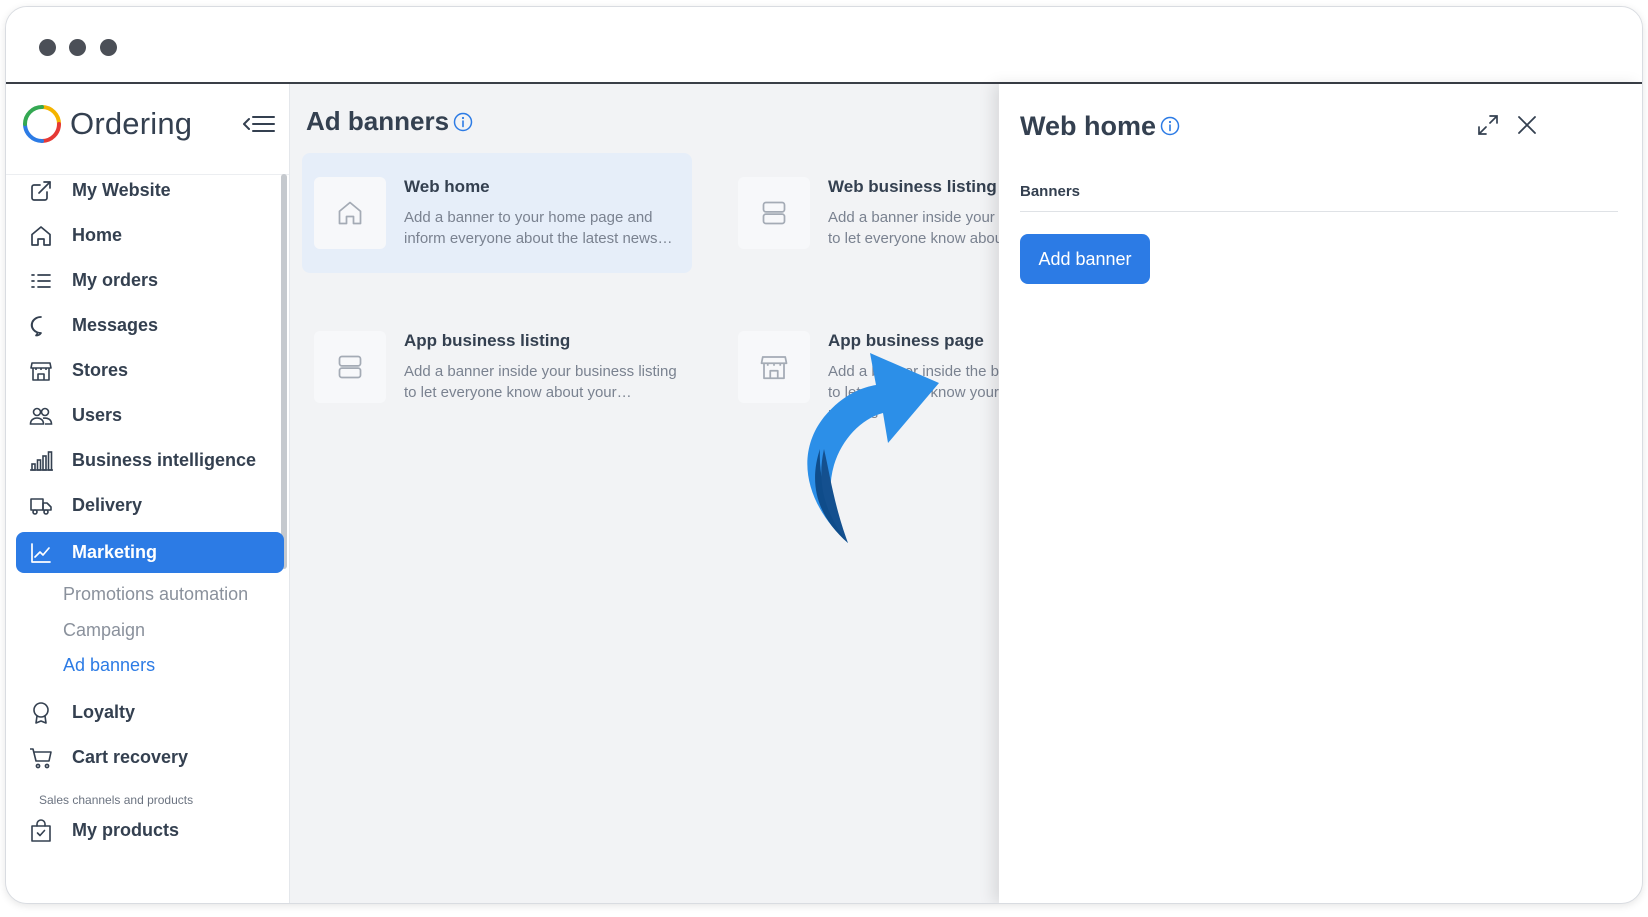 Image resolution: width=1648 pixels, height=917 pixels. I want to click on sidebar-item-label: Marketing, so click(115, 552).